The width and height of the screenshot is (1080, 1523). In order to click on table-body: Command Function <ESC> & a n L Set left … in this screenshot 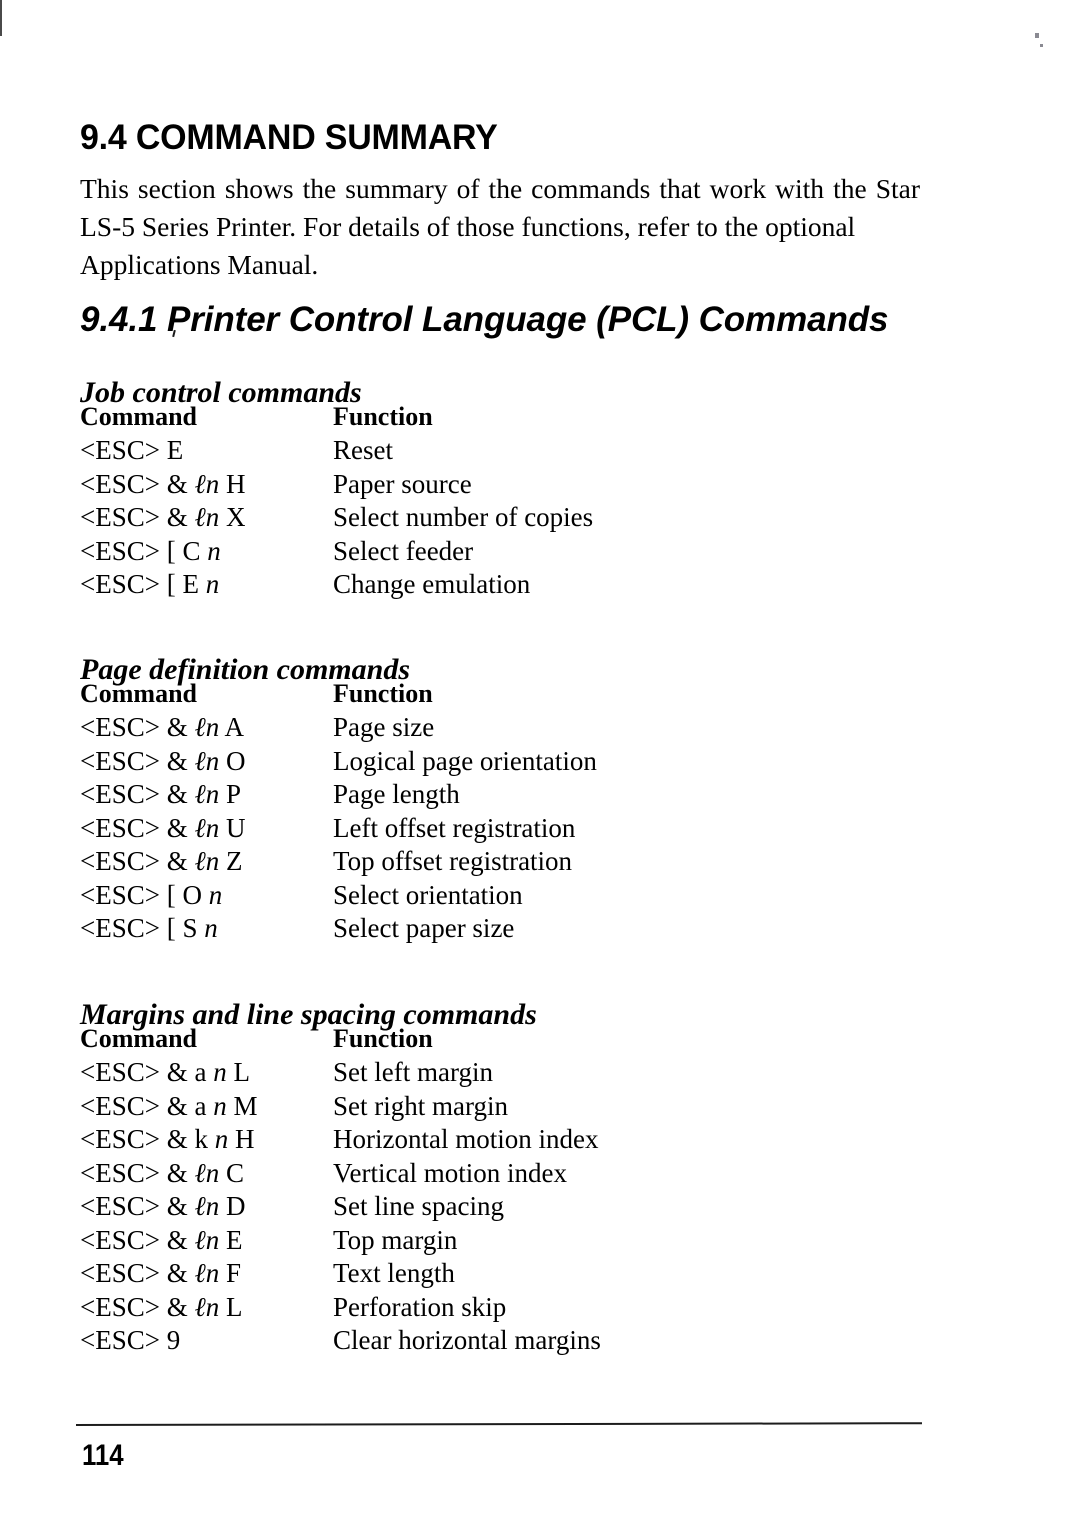, I will do `click(390, 1190)`.